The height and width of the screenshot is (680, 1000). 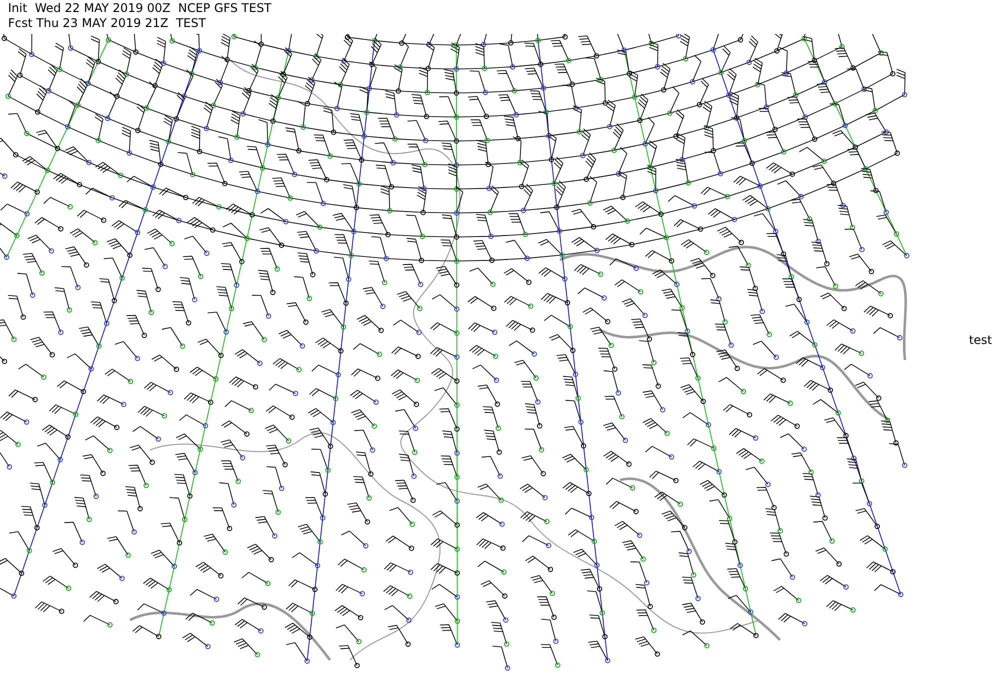 I want to click on forecast-time-label: Fcst Thu 23 MAY 2019 21Z TEST, so click(x=107, y=23).